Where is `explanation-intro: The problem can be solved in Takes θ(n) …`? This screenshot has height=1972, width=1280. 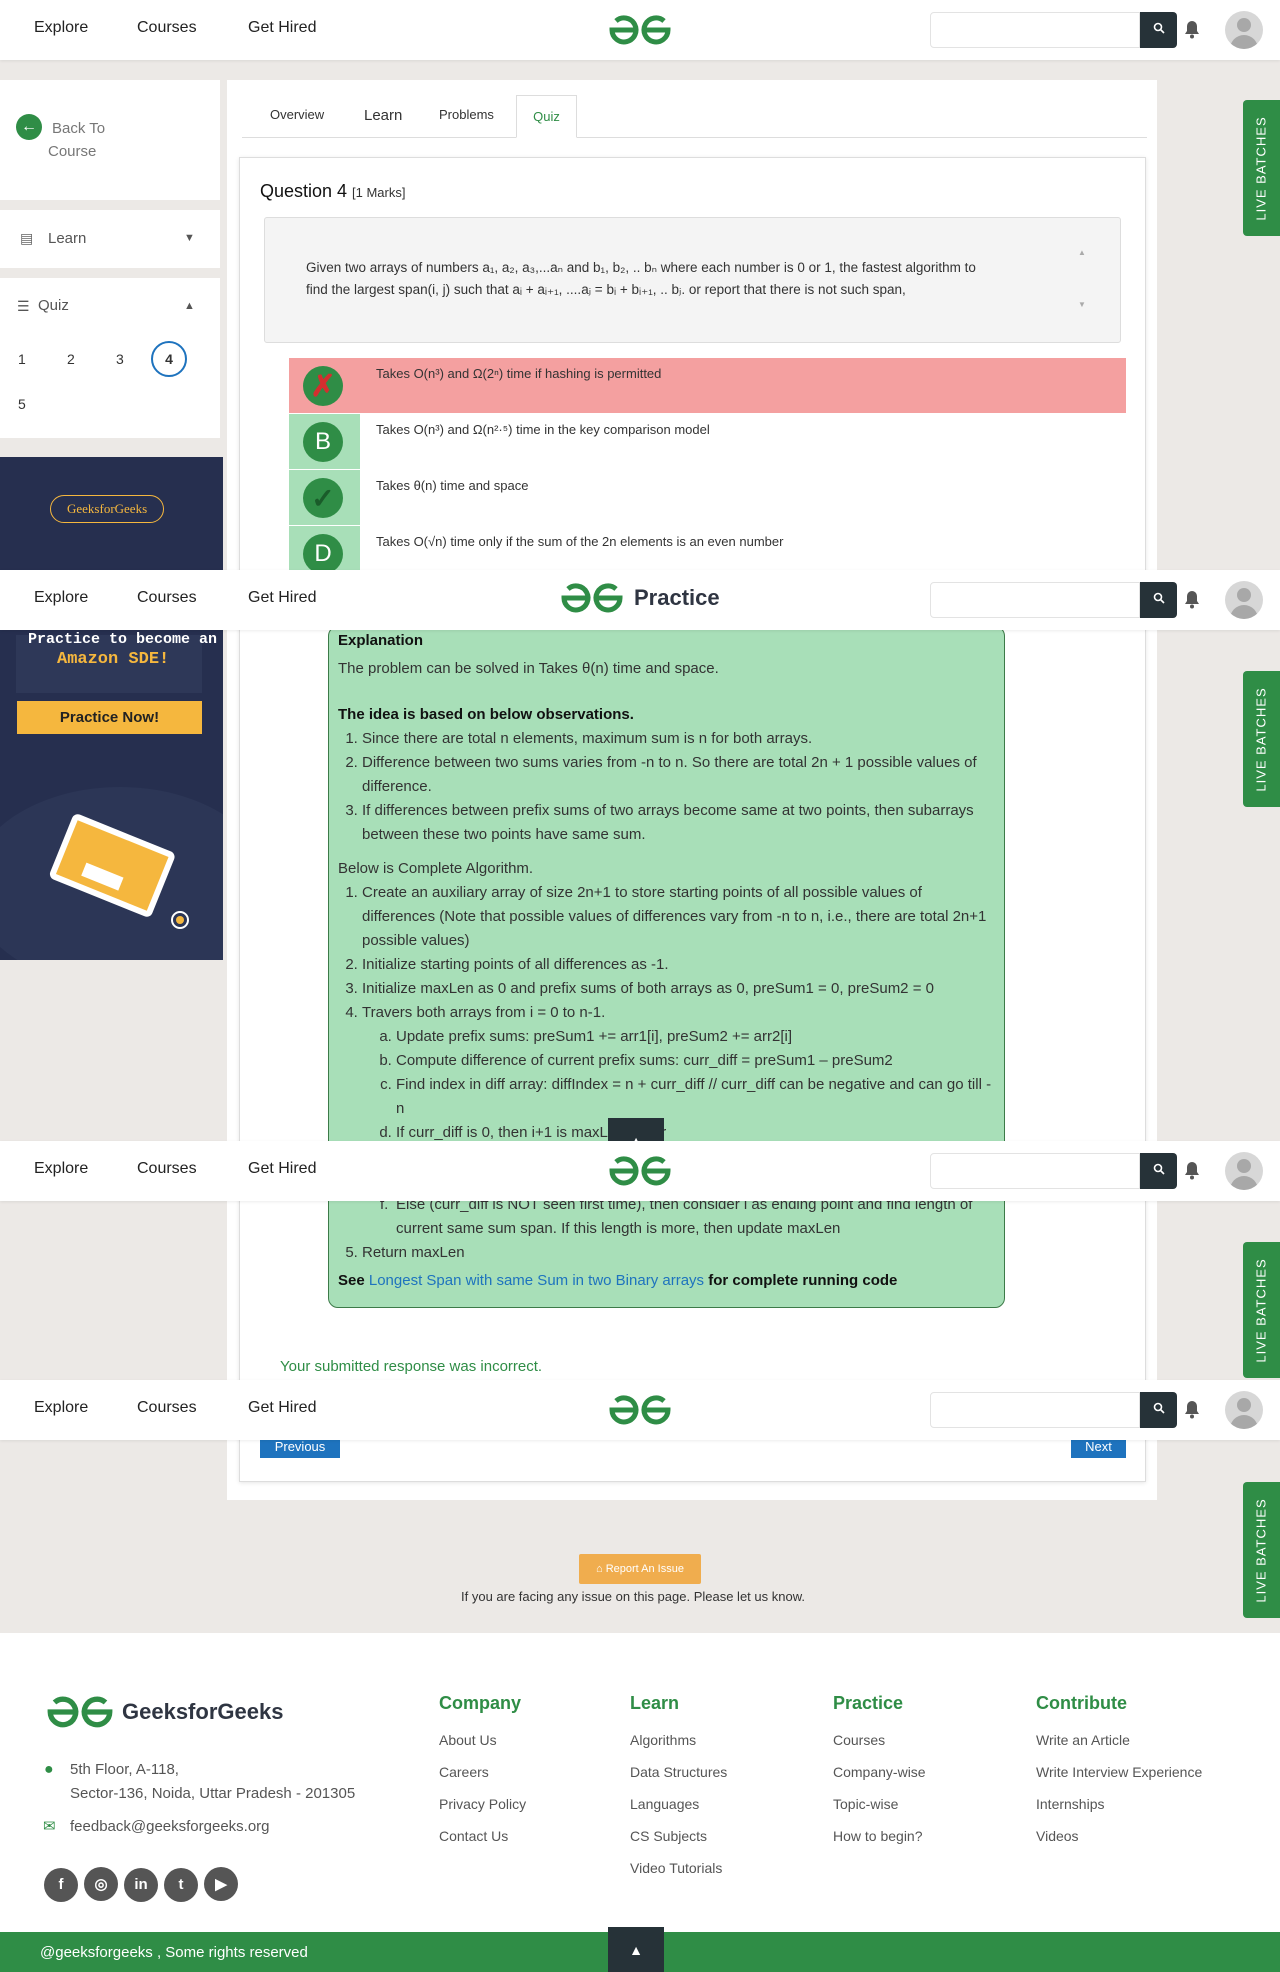
explanation-intro: The problem can be solved in Takes θ(n) … is located at coordinates (528, 668).